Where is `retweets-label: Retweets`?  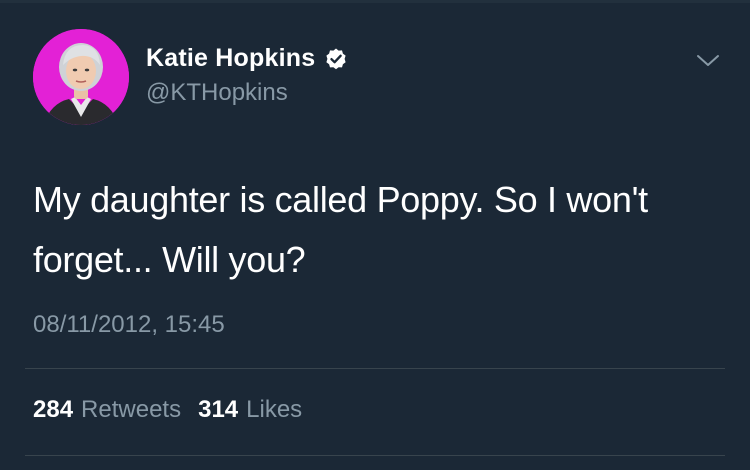
retweets-label: Retweets is located at coordinates (131, 409).